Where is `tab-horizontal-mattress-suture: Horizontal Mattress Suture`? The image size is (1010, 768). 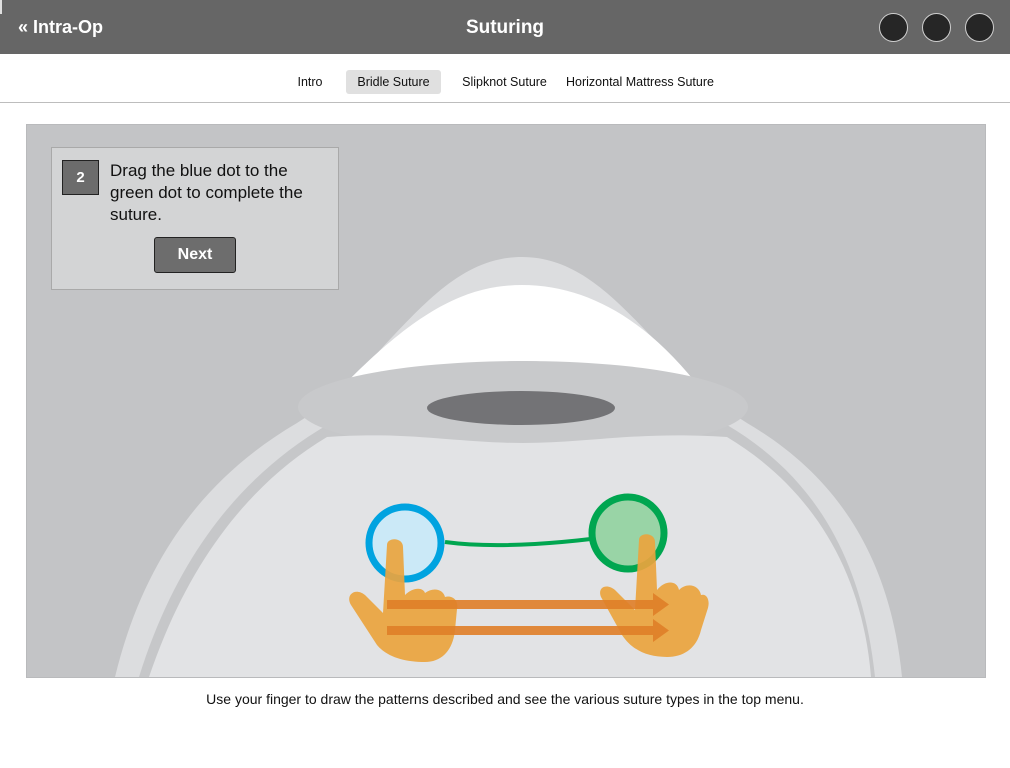 tab-horizontal-mattress-suture: Horizontal Mattress Suture is located at coordinates (640, 82).